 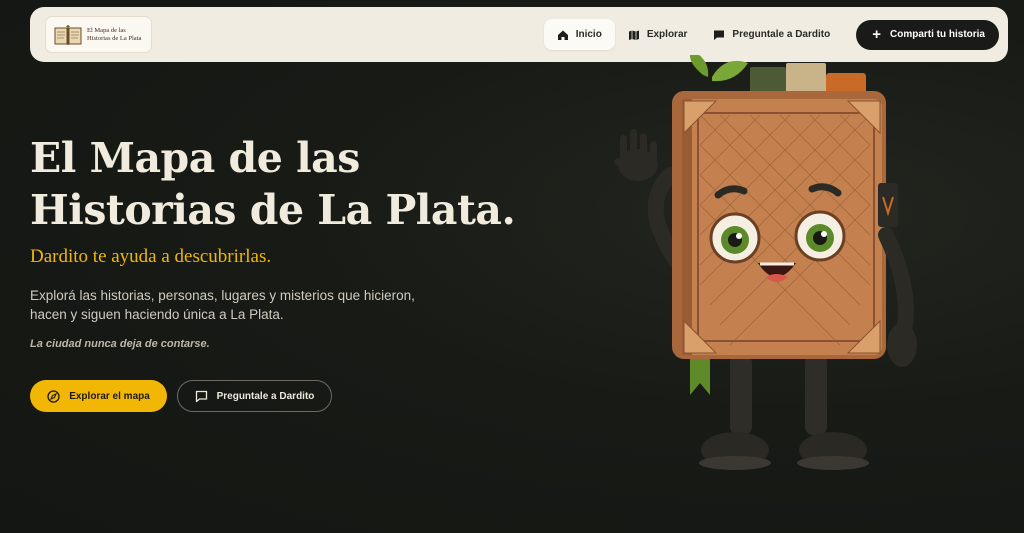 I want to click on nav-link-label: Inicio, so click(x=588, y=34).